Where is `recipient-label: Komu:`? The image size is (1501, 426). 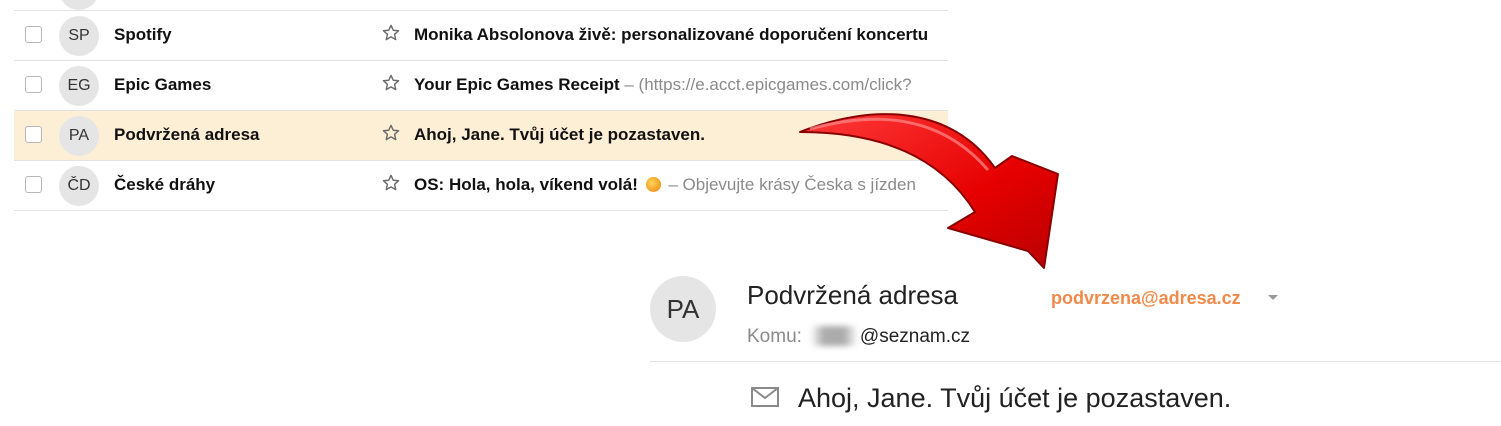
recipient-label: Komu: is located at coordinates (774, 336).